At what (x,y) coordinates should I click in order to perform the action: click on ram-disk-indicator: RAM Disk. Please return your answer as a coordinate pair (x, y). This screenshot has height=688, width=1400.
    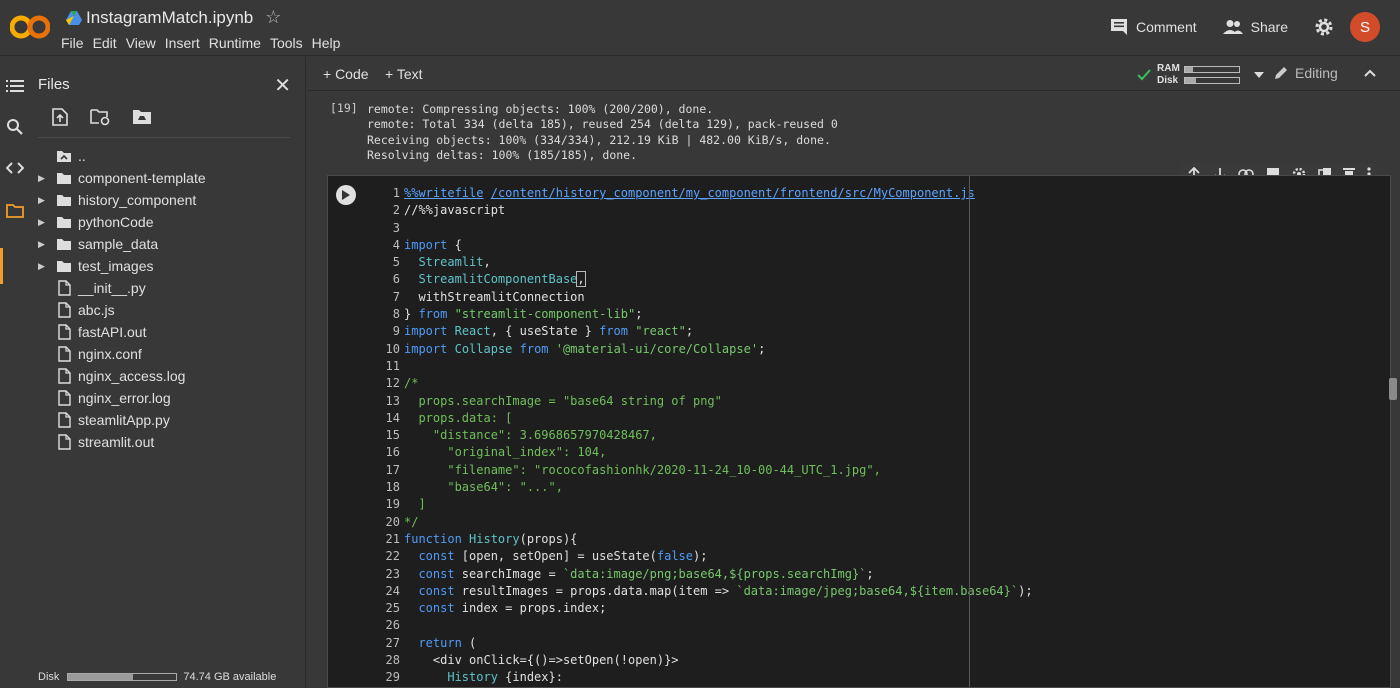
    Looking at the image, I should click on (1200, 75).